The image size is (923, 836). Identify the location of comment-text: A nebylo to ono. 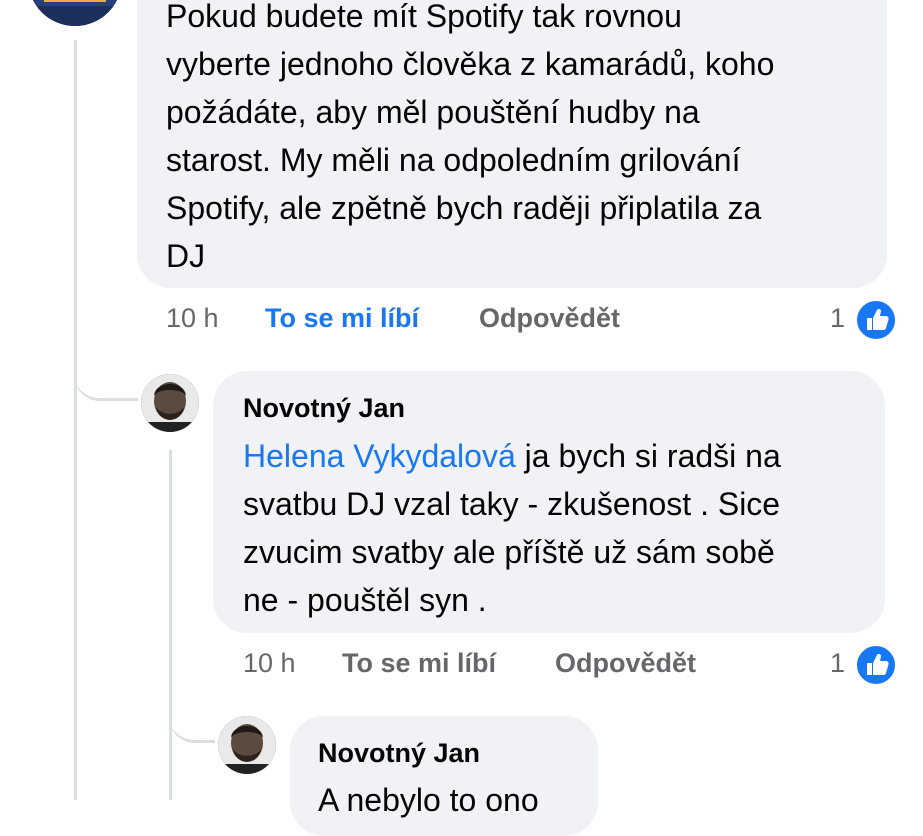
(428, 800).